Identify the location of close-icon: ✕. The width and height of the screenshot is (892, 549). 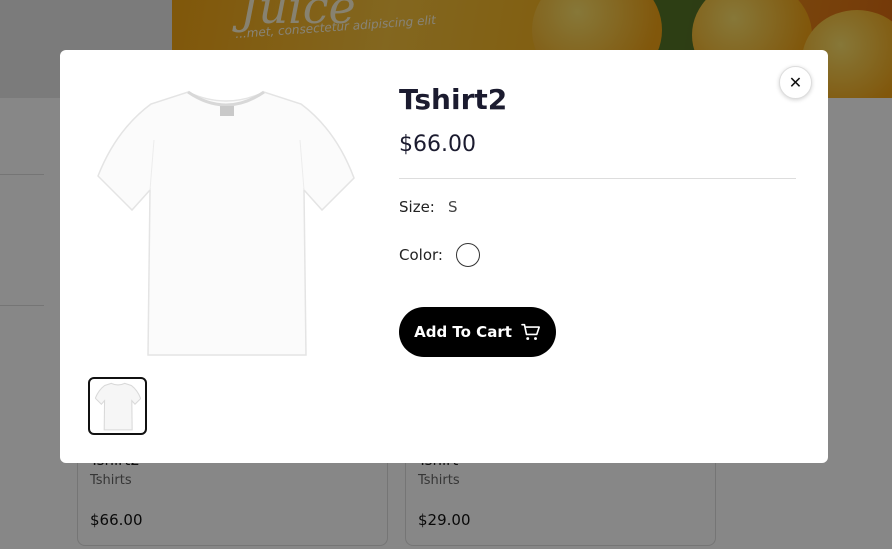
(795, 83).